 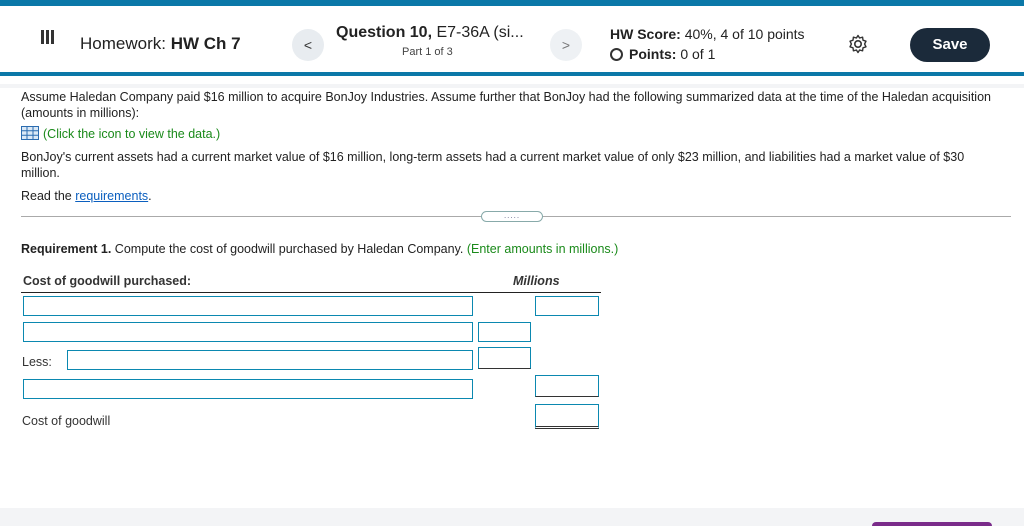 What do you see at coordinates (653, 54) in the screenshot?
I see `points-label: Points:` at bounding box center [653, 54].